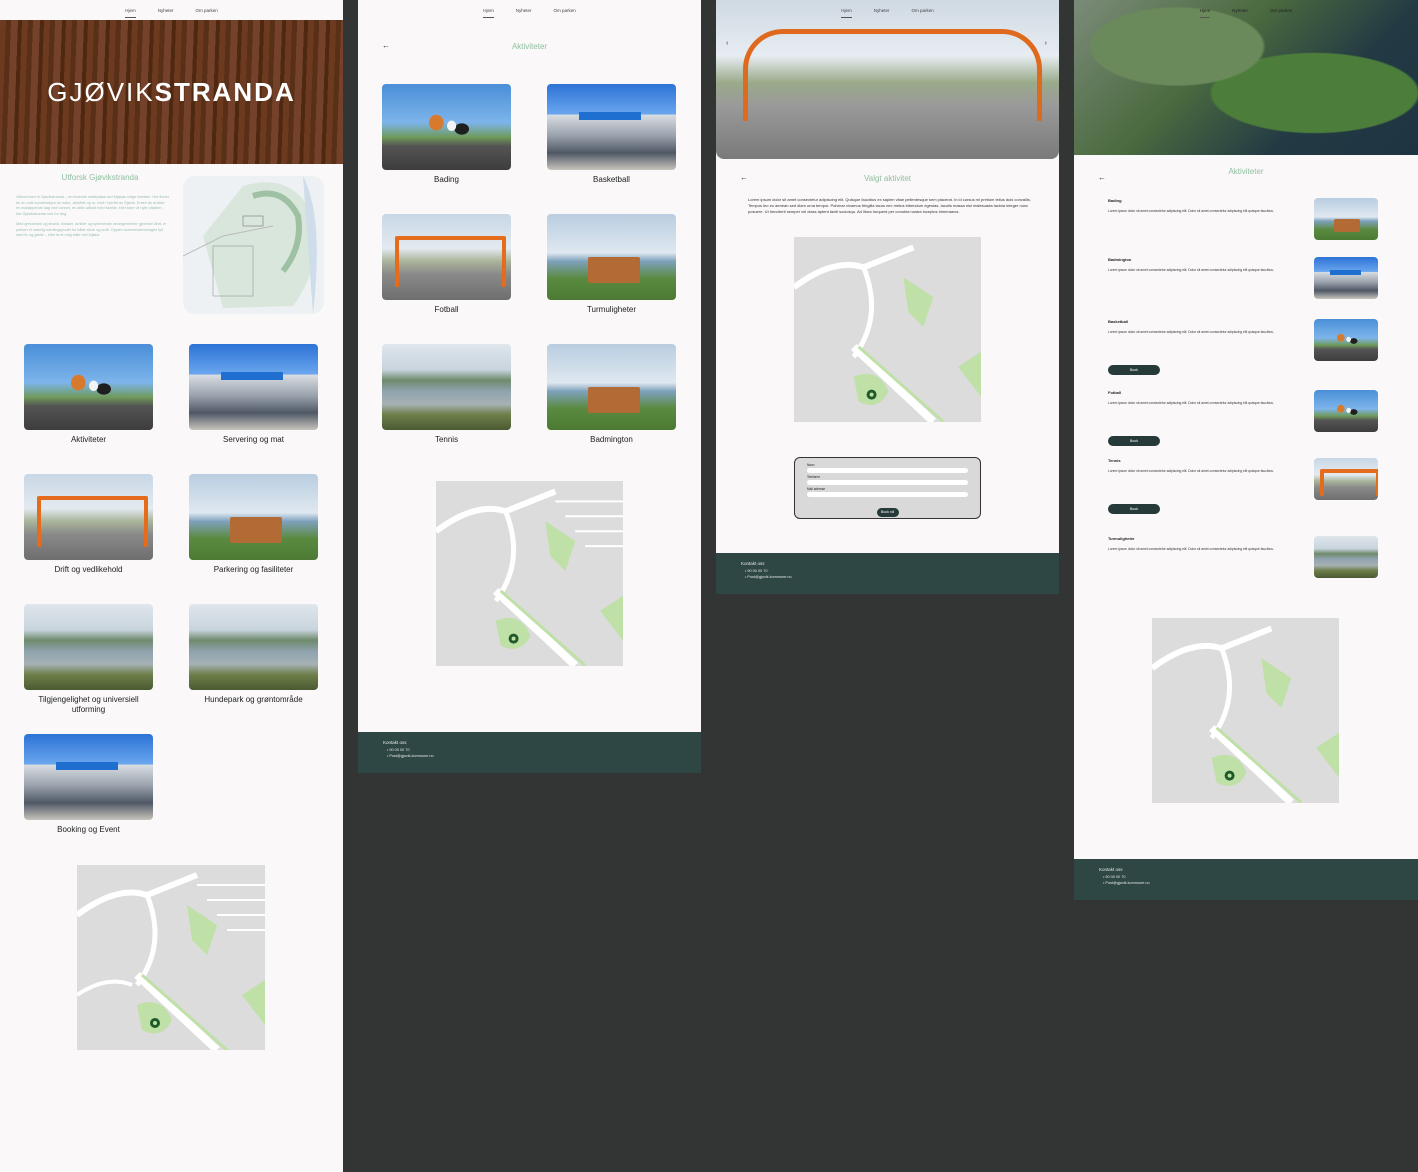  I want to click on park-plan-map, so click(253, 245).